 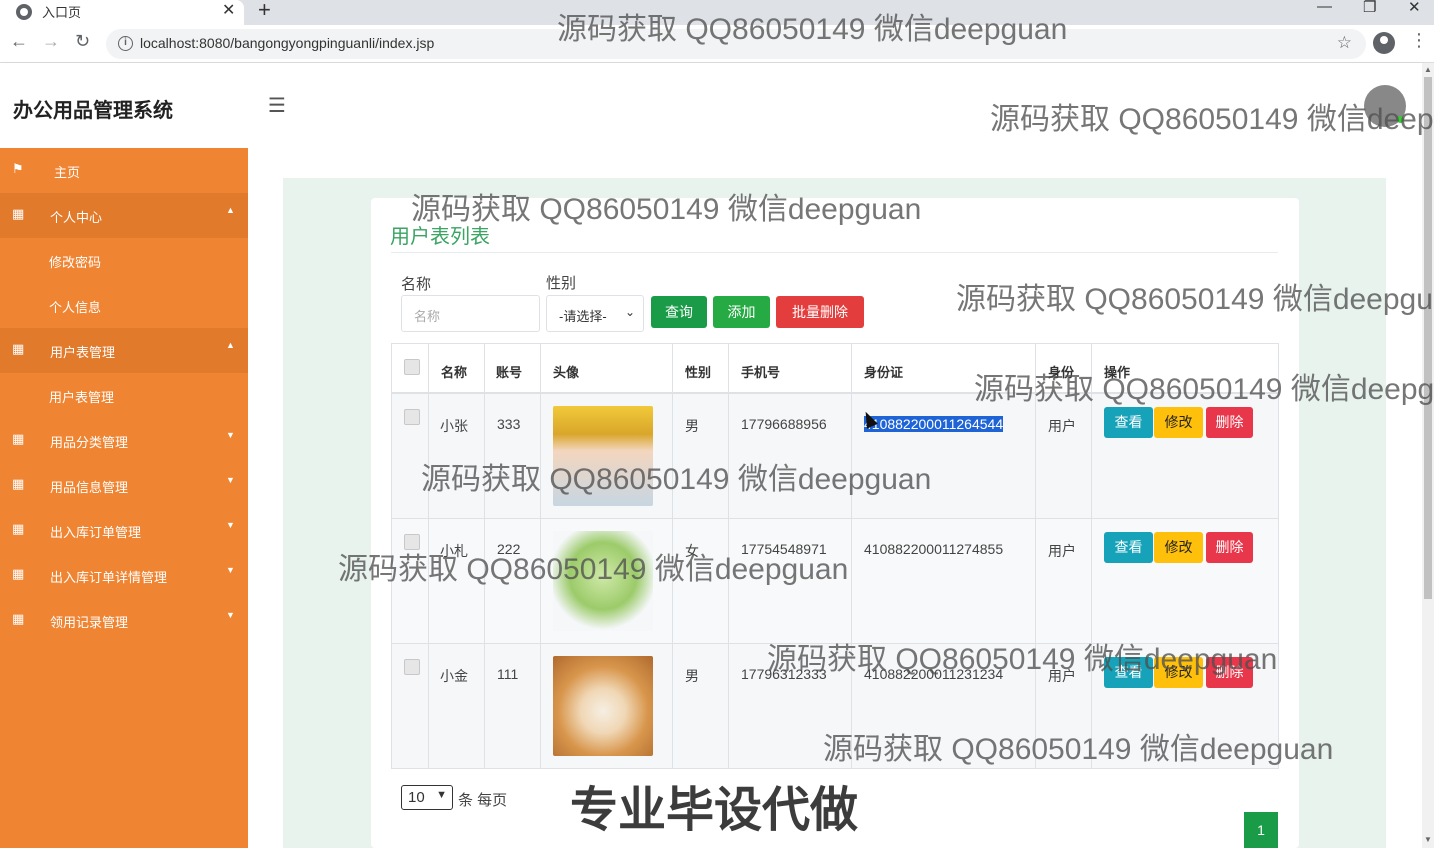 I want to click on name-label: 名称, so click(x=416, y=284).